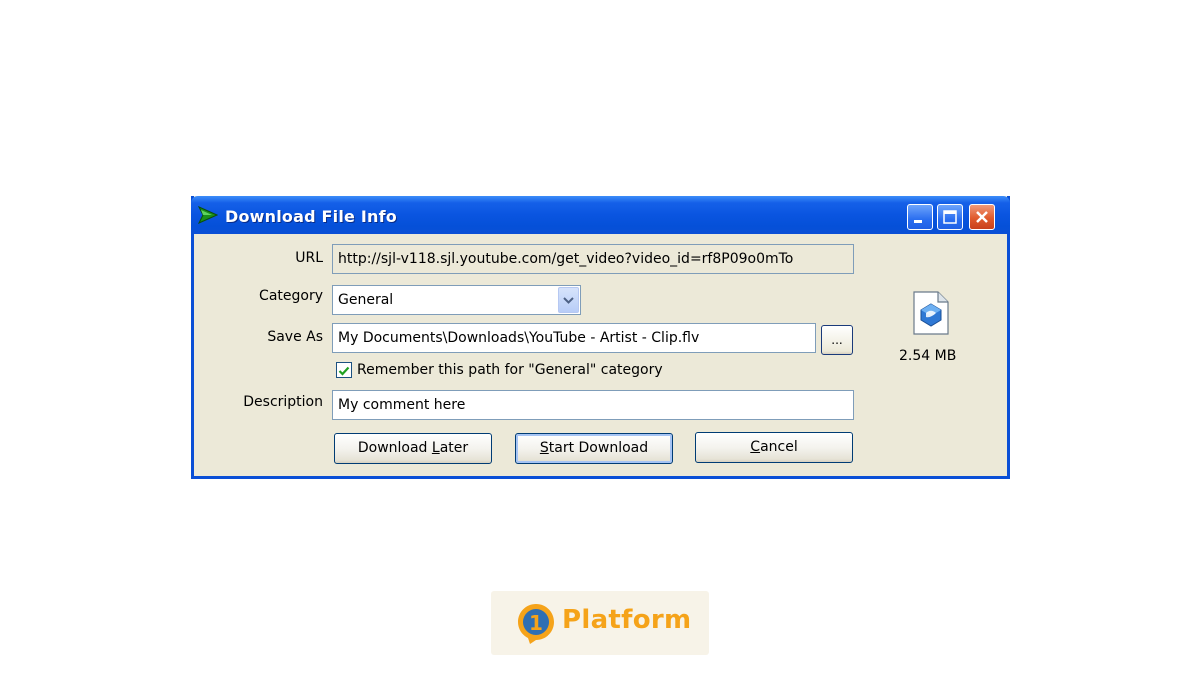 This screenshot has height=675, width=1200. What do you see at coordinates (394, 448) in the screenshot?
I see `download-later-label-pre: Download` at bounding box center [394, 448].